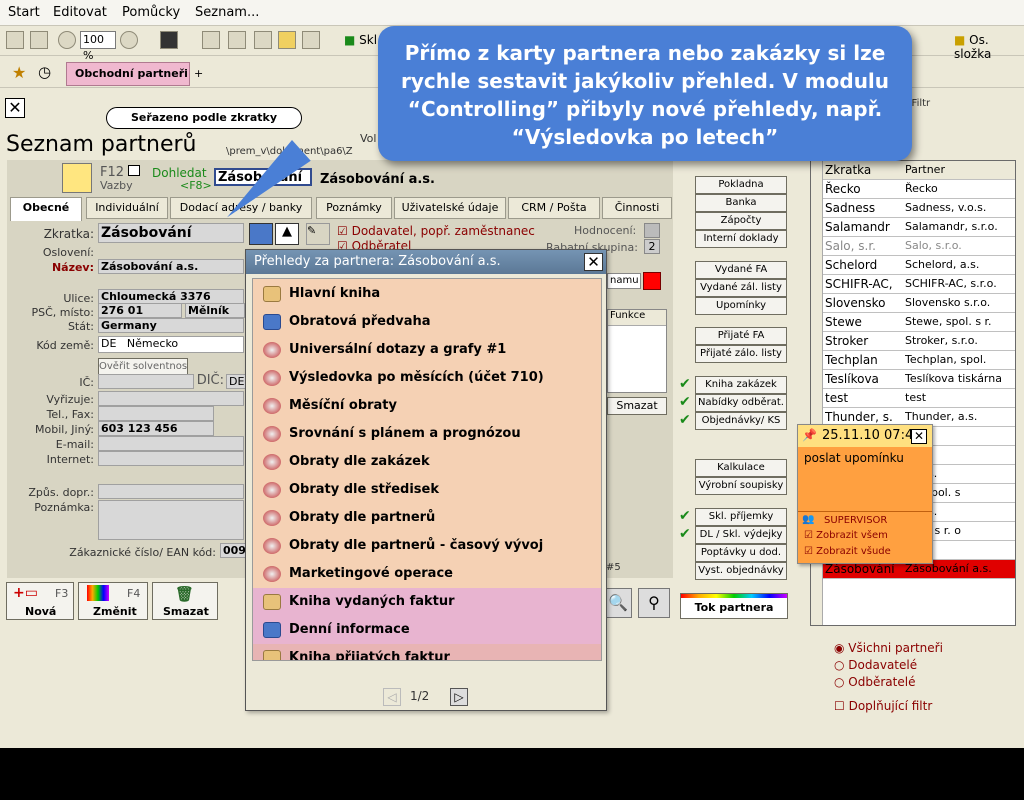  I want to click on table-row: SCHIFR-AC, SCHIFR-AC, s.r.o., so click(919, 284).